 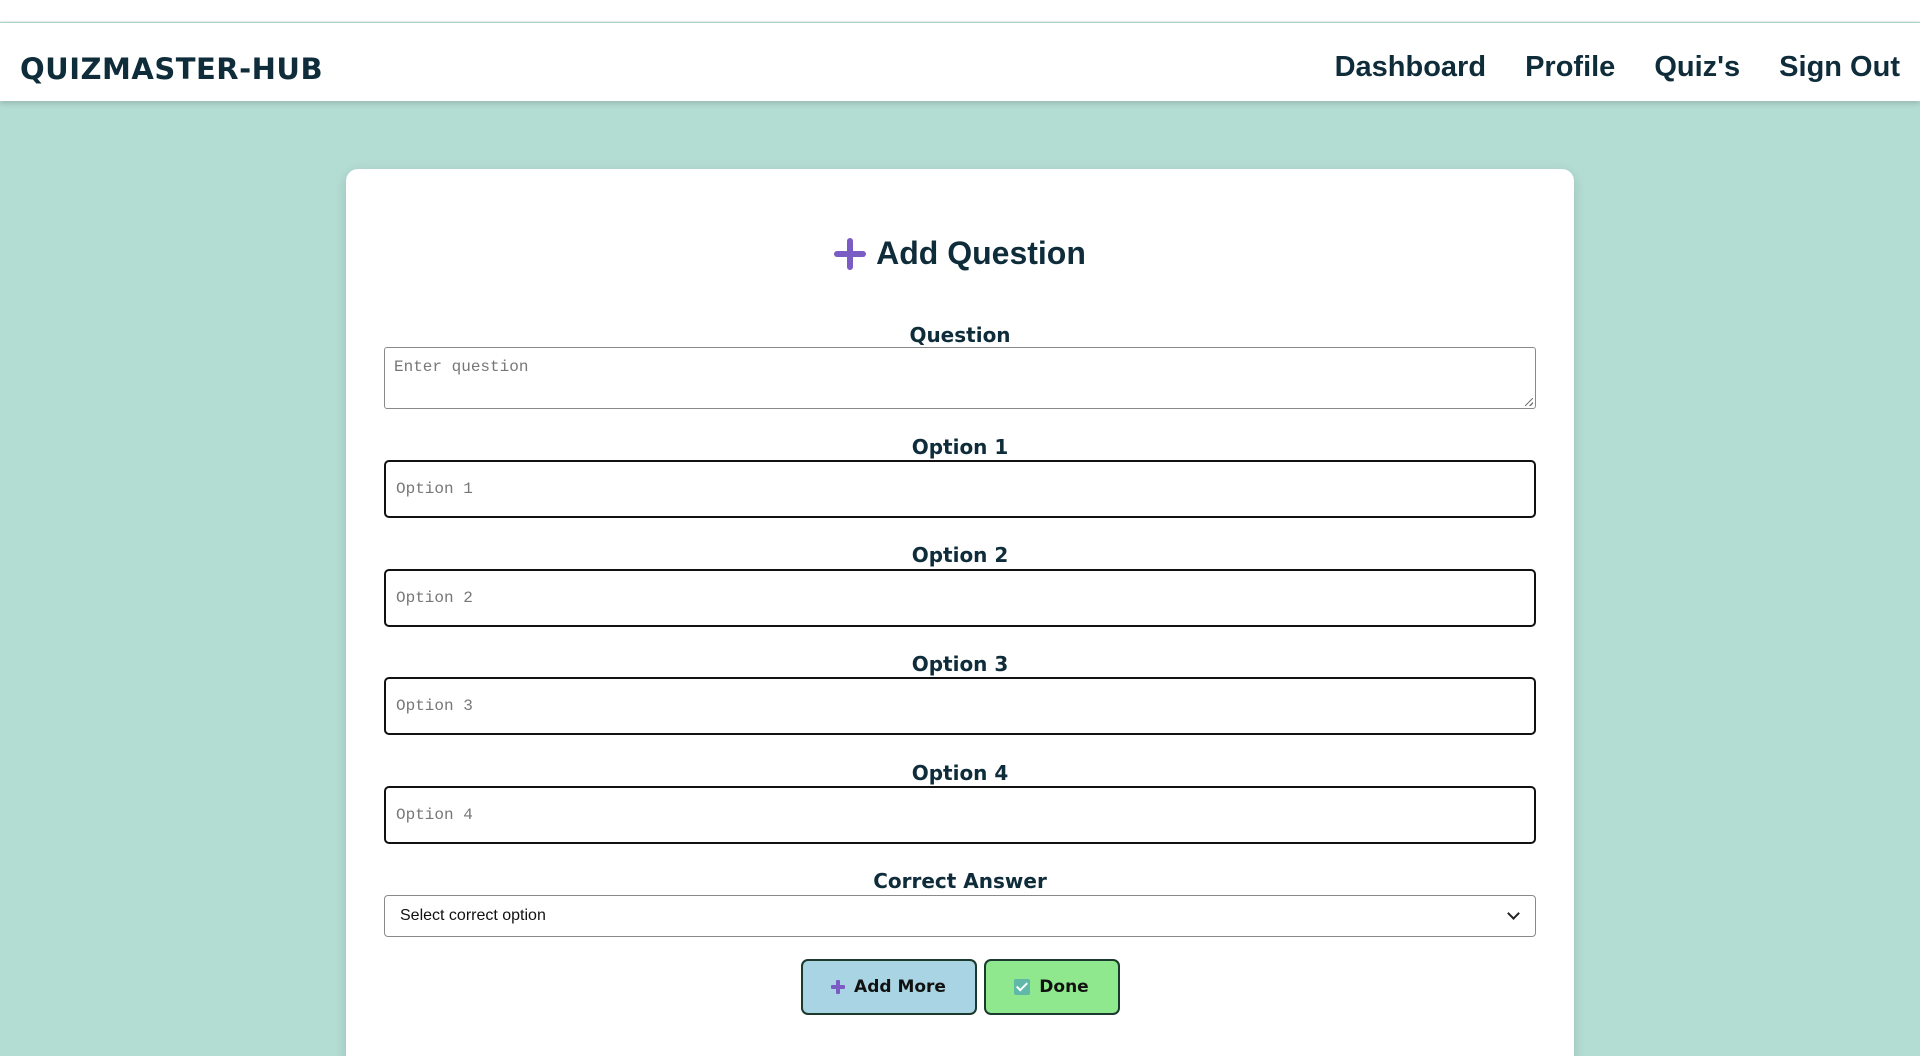 I want to click on done-button: Done, so click(x=1051, y=987).